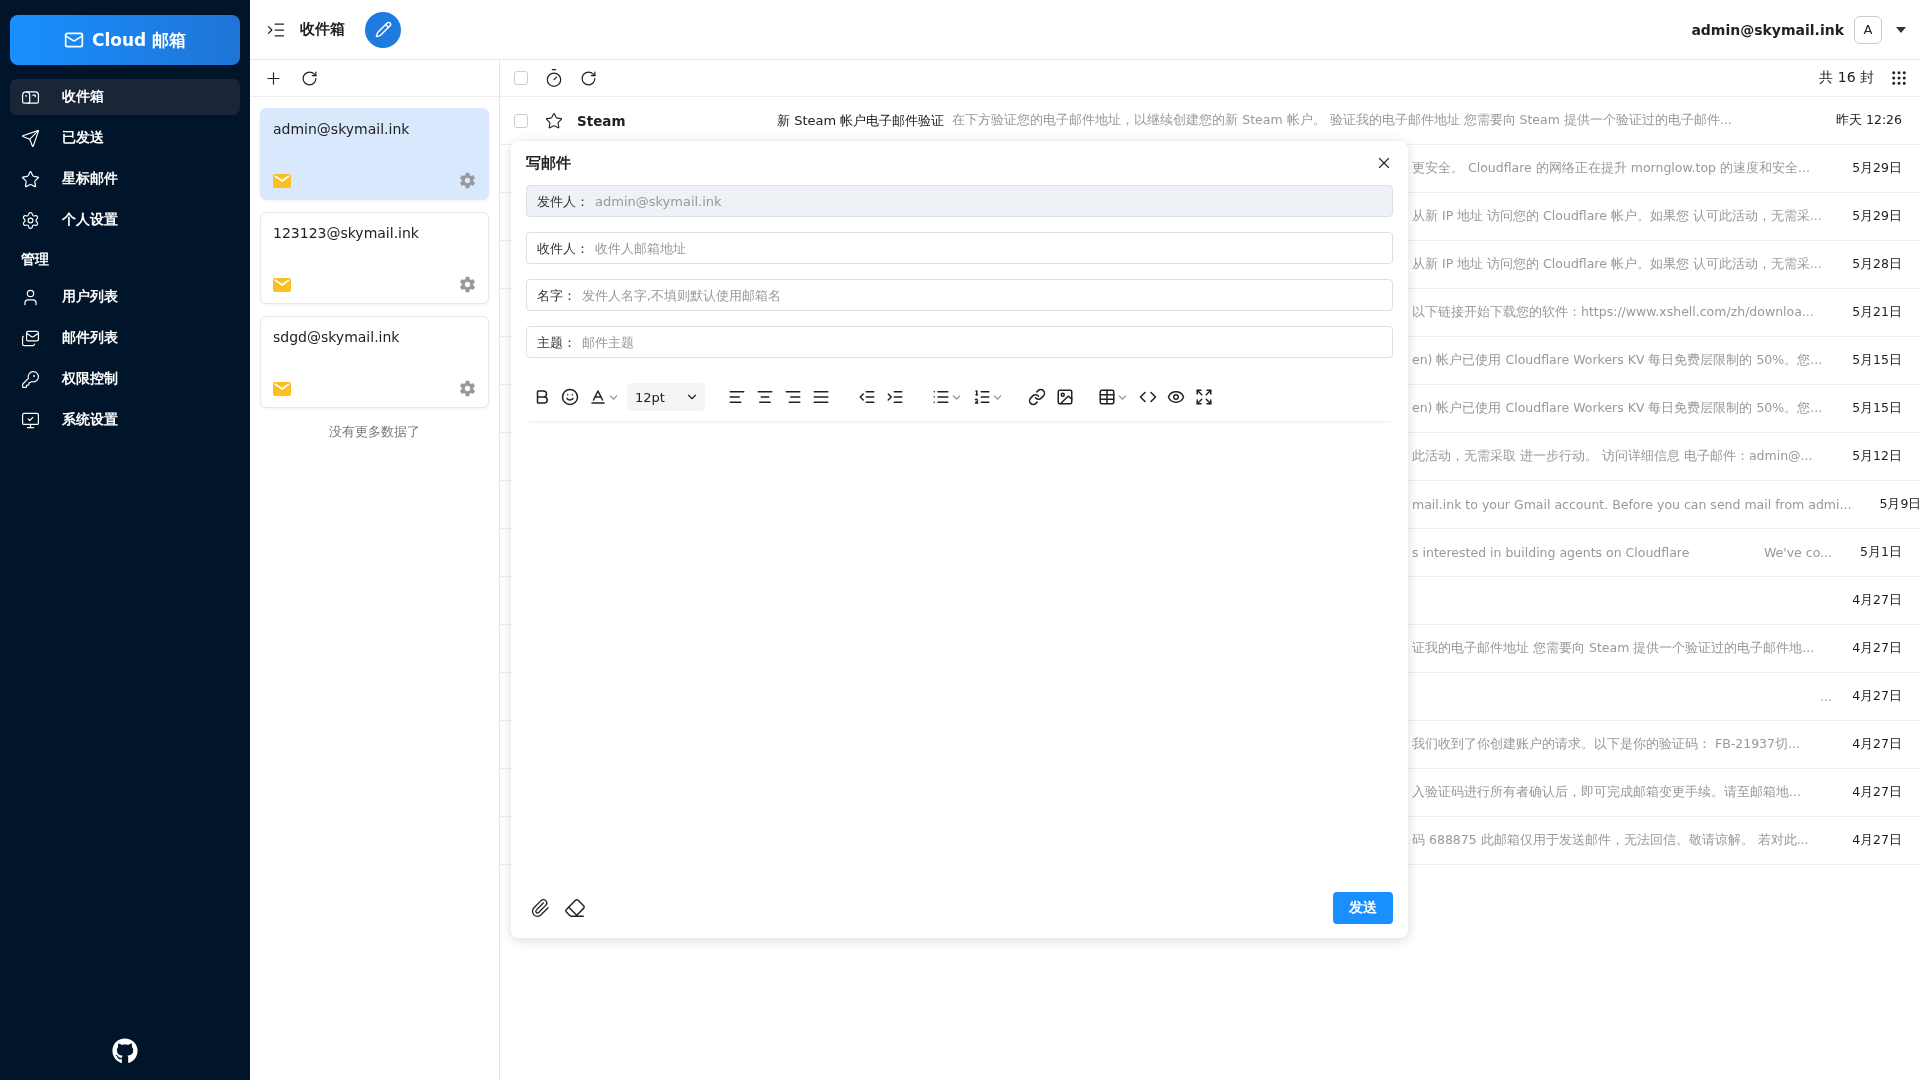  Describe the element at coordinates (1899, 504) in the screenshot. I see `mail-date: 5月9日` at that location.